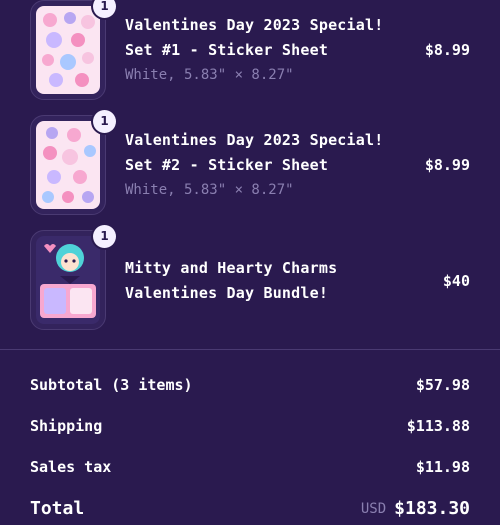 Image resolution: width=500 pixels, height=525 pixels. I want to click on tax-row: Sales tax $11.98, so click(250, 469).